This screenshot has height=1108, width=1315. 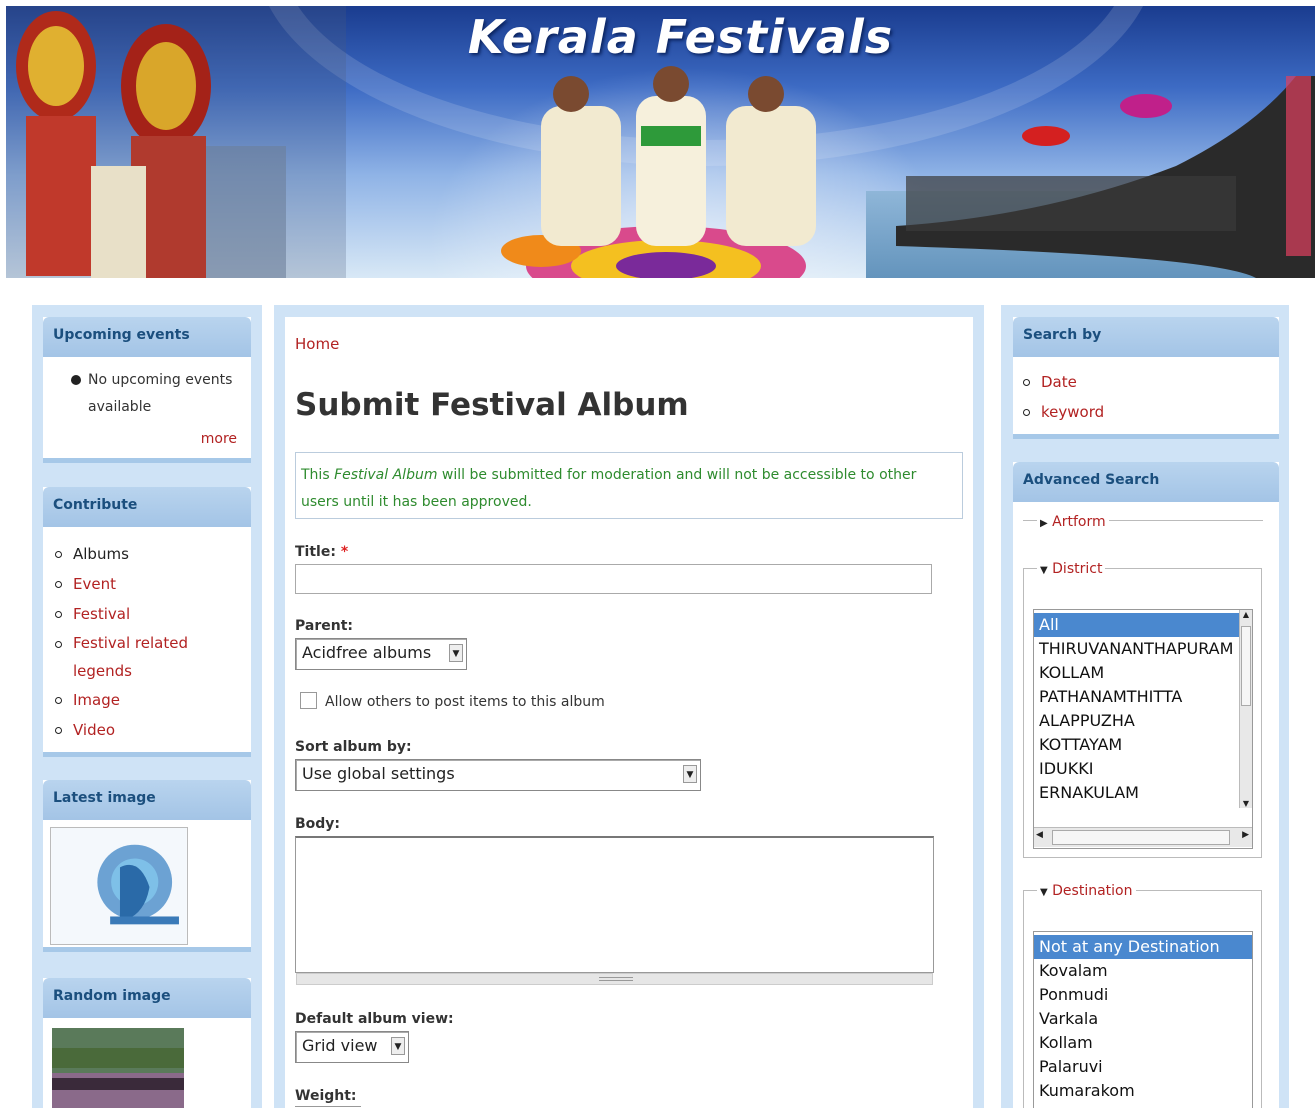 I want to click on contribute-link-video: Video, so click(x=94, y=730).